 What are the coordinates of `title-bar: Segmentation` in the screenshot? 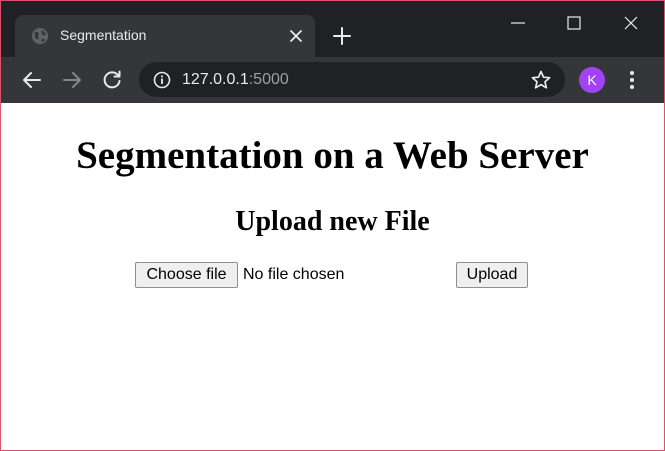 It's located at (332, 29).